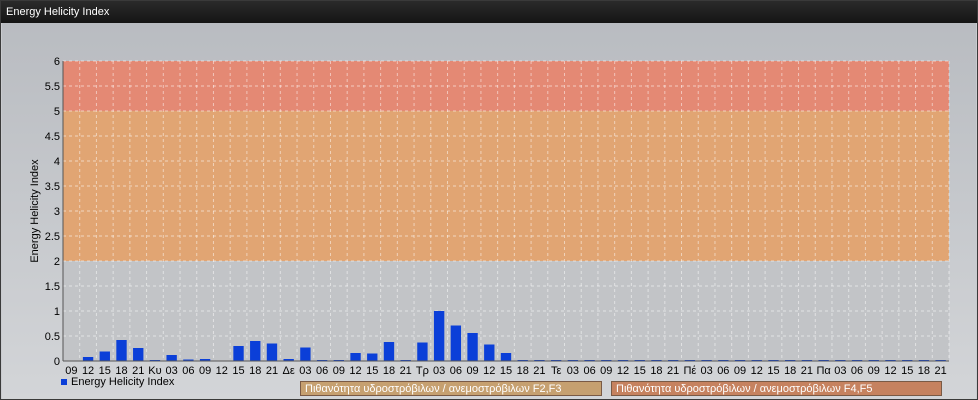 This screenshot has width=978, height=400. Describe the element at coordinates (52, 287) in the screenshot. I see `y-tick-label: 1.5` at that location.